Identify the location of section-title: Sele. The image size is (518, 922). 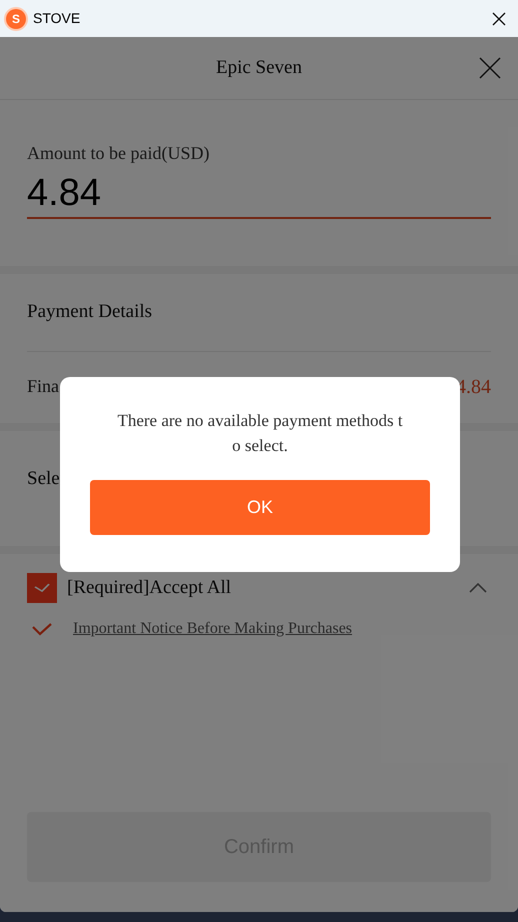
(43, 478).